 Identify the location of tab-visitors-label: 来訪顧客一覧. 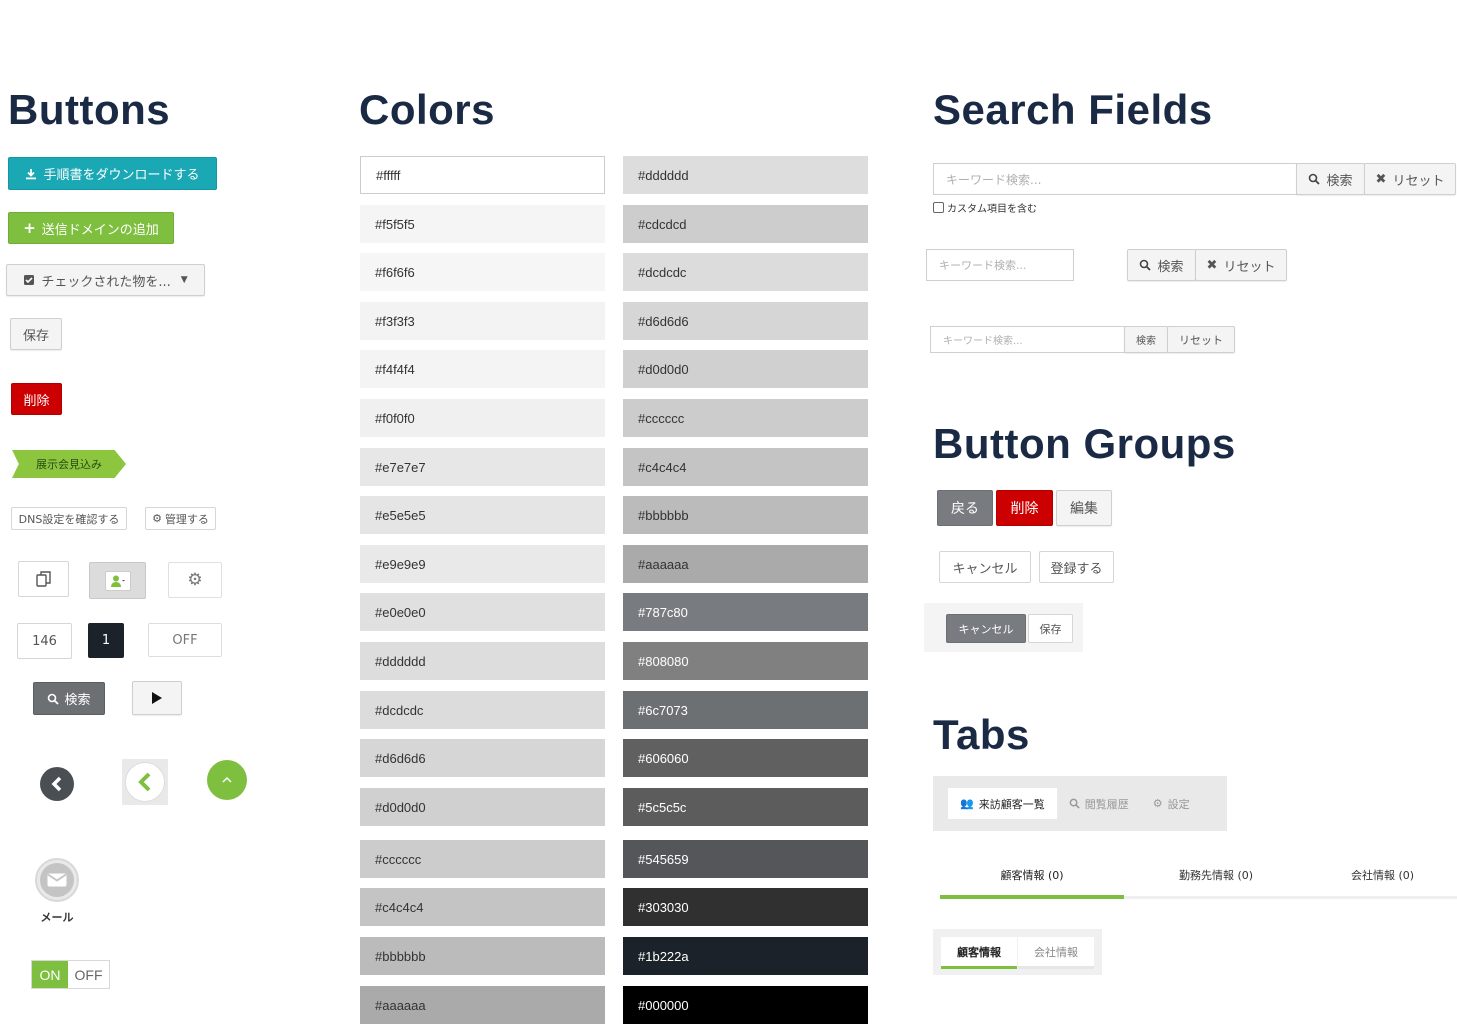
(1011, 804).